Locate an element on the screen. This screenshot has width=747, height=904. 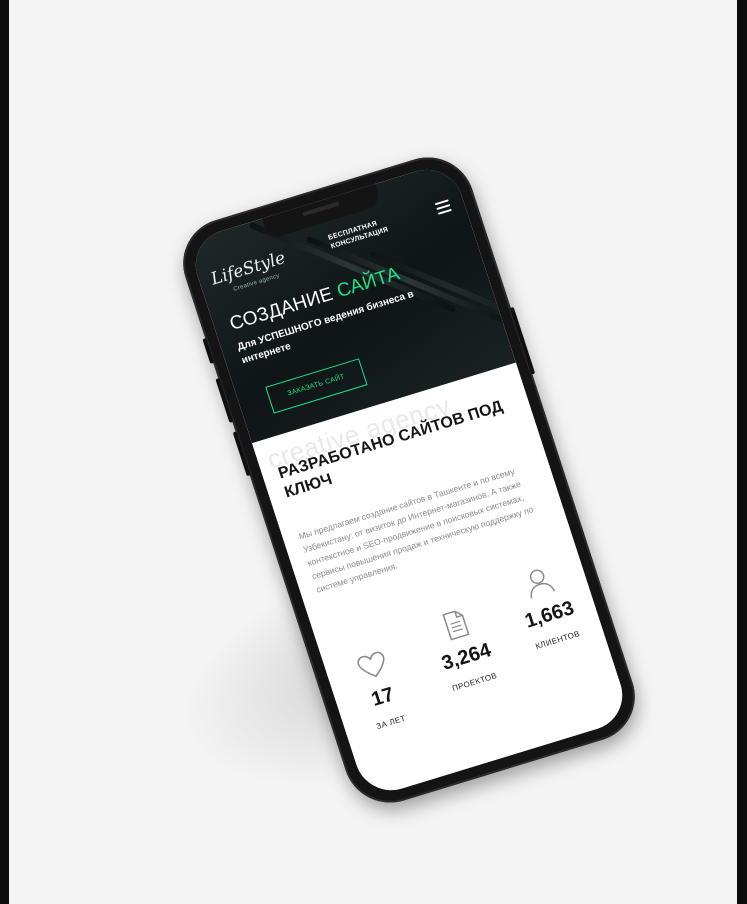
stat-years: 17 ЗА ЛЕТ is located at coordinates (380, 690).